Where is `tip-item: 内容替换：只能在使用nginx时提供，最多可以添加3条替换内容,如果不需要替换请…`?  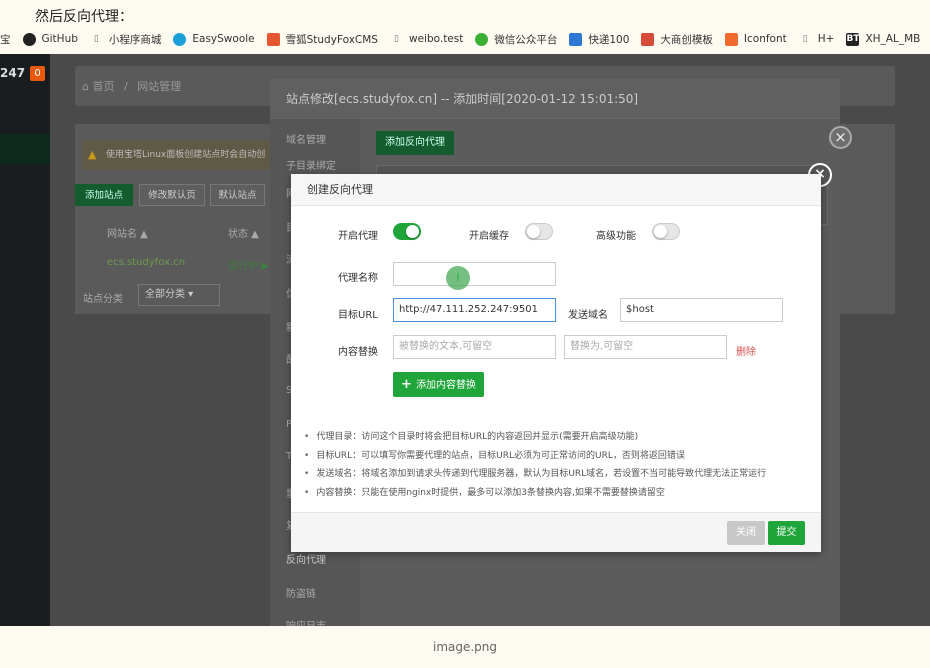 tip-item: 内容替换：只能在使用nginx时提供，最多可以添加3条替换内容,如果不需要替换请… is located at coordinates (559, 493).